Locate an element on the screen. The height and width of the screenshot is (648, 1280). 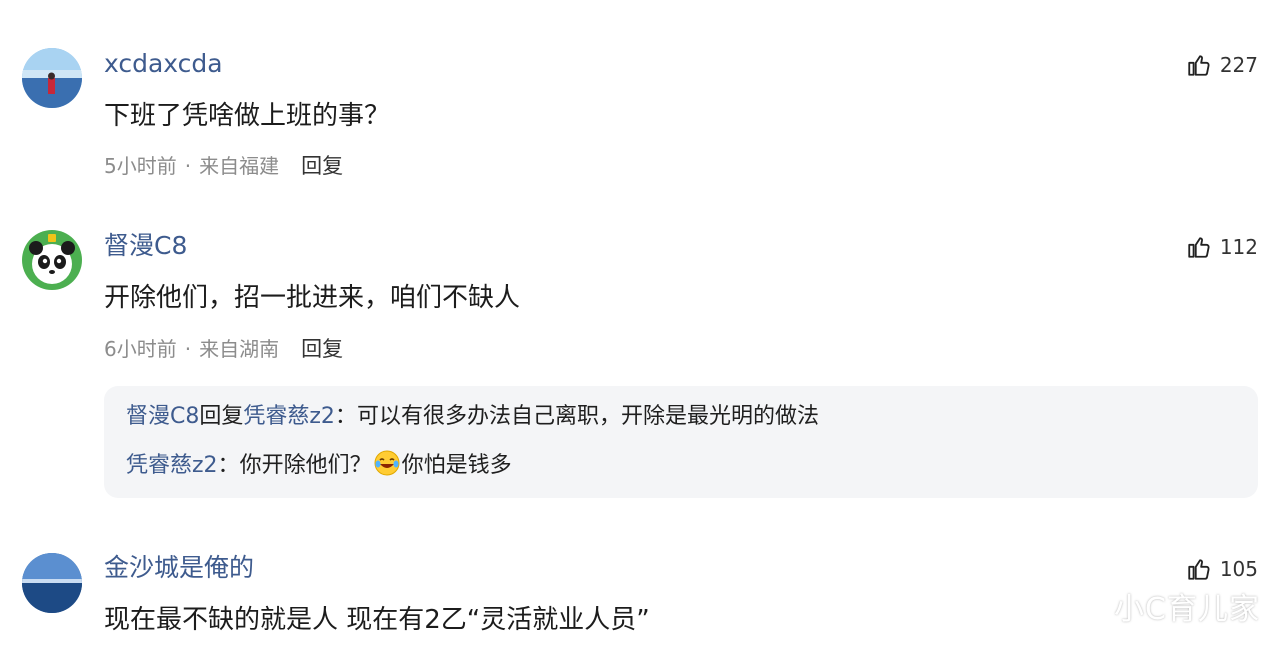
comment-text: 现在最不缺的就是人 现在有2乙“灵活就业人员” is located at coordinates (377, 620).